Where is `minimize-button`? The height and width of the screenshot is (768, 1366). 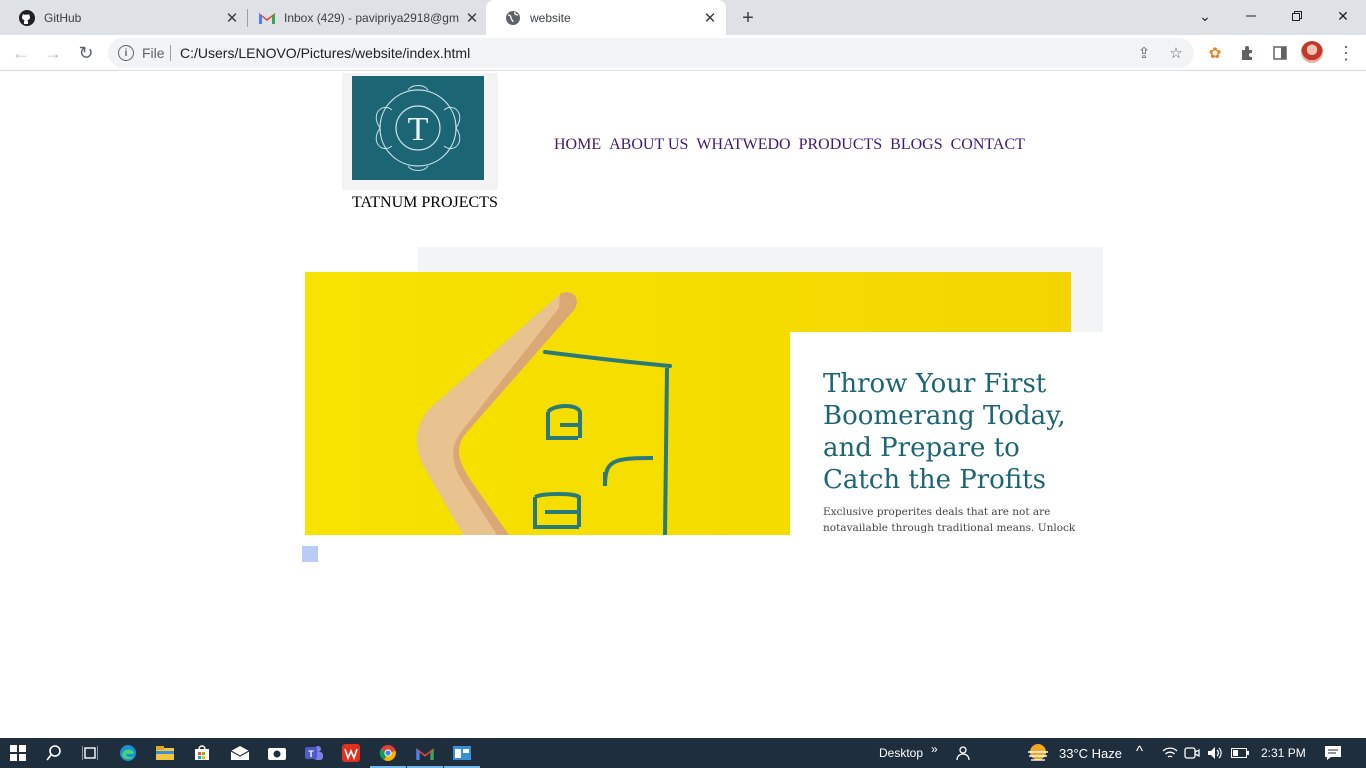
minimize-button is located at coordinates (1251, 16).